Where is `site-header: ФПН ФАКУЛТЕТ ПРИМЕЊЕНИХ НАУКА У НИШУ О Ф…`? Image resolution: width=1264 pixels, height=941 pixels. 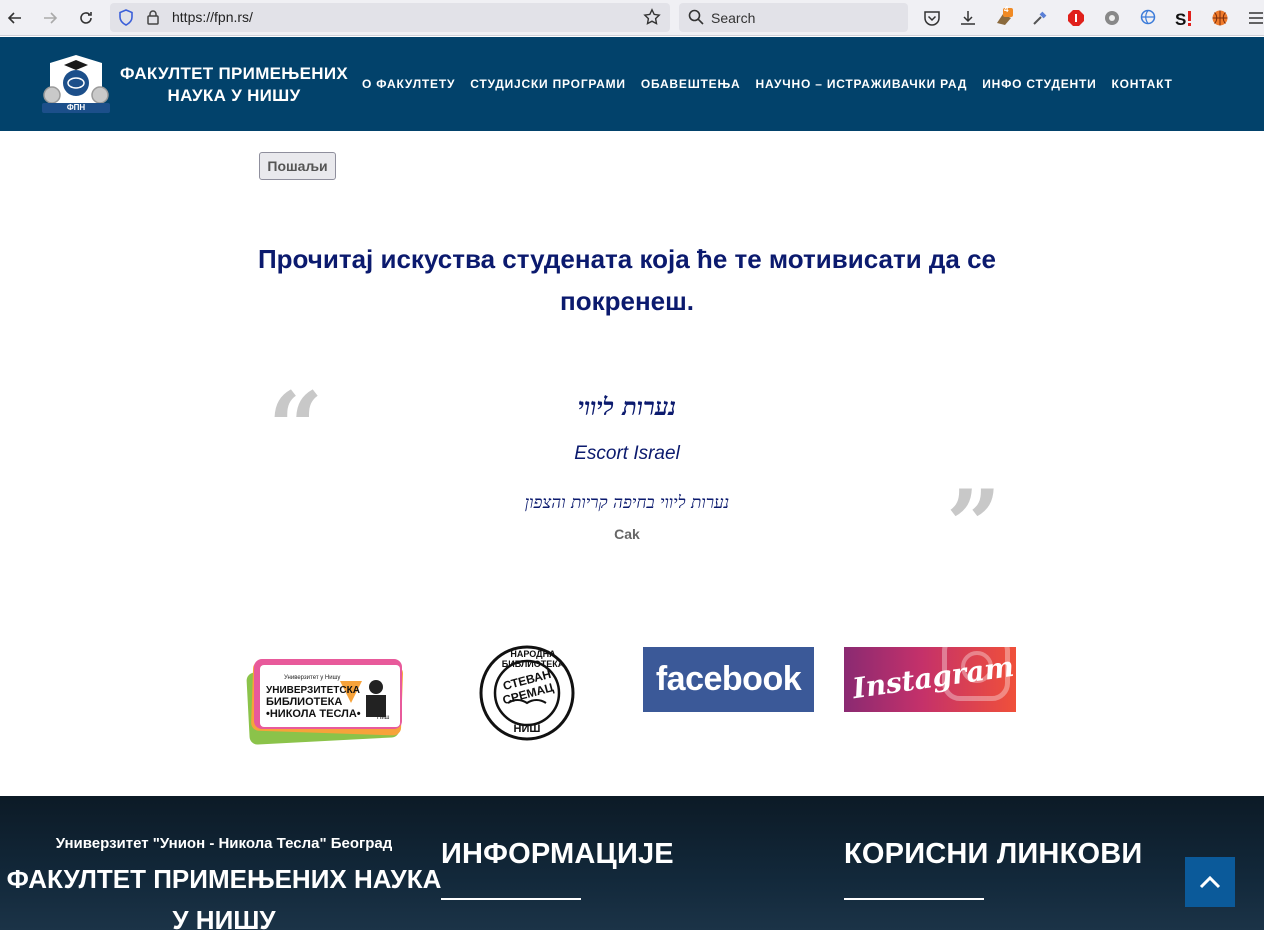 site-header: ФПН ФАКУЛТЕТ ПРИМЕЊЕНИХ НАУКА У НИШУ О Ф… is located at coordinates (632, 84).